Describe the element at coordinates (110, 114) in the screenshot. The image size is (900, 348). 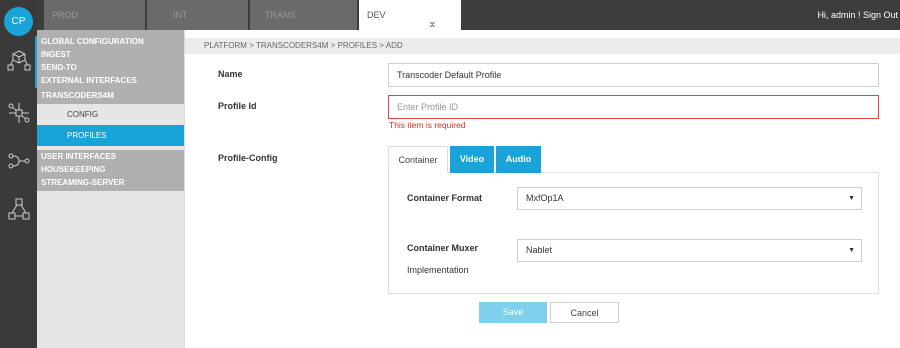
I see `sidebar-subitem-config: CONFIG` at that location.